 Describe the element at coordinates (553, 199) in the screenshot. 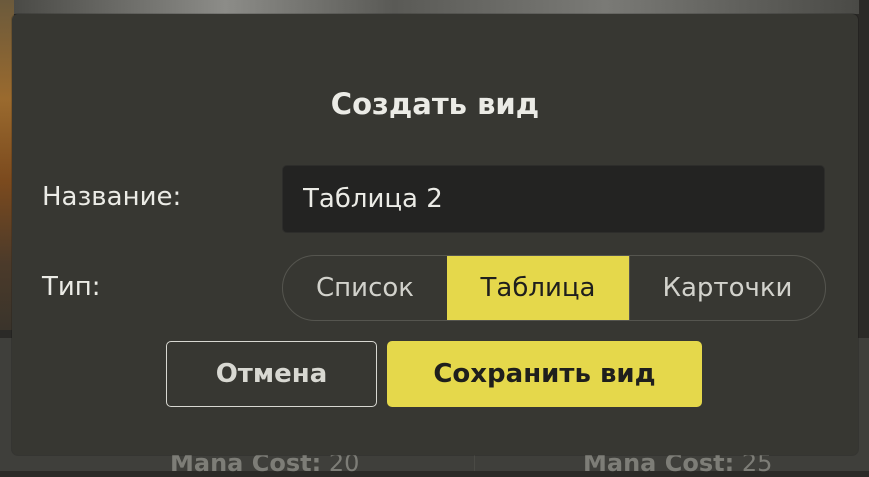

I see `view-name-input` at that location.